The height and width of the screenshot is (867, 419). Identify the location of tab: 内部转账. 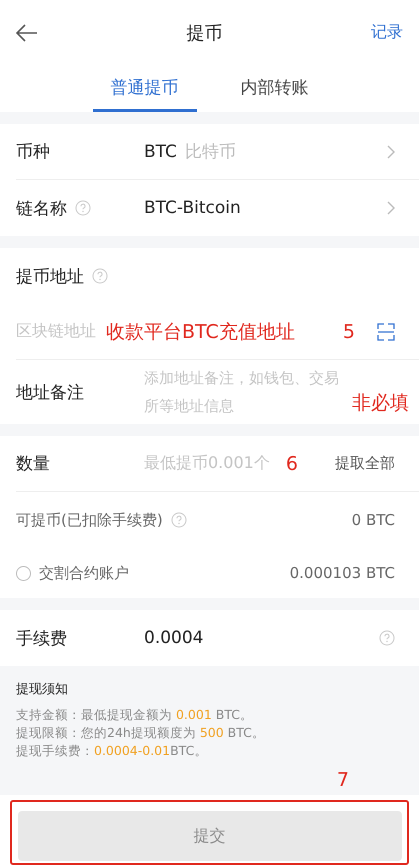
(274, 88).